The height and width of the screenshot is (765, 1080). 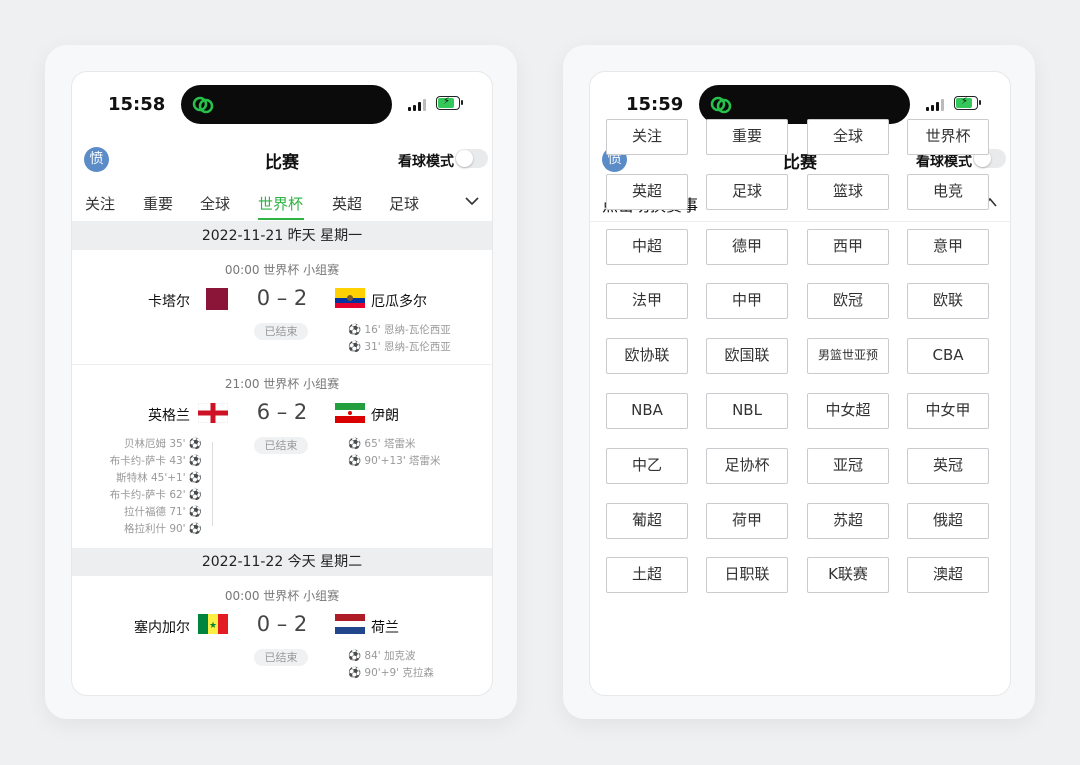 What do you see at coordinates (391, 673) in the screenshot?
I see `goal-event: ⚽ 90'+9' 克拉森` at bounding box center [391, 673].